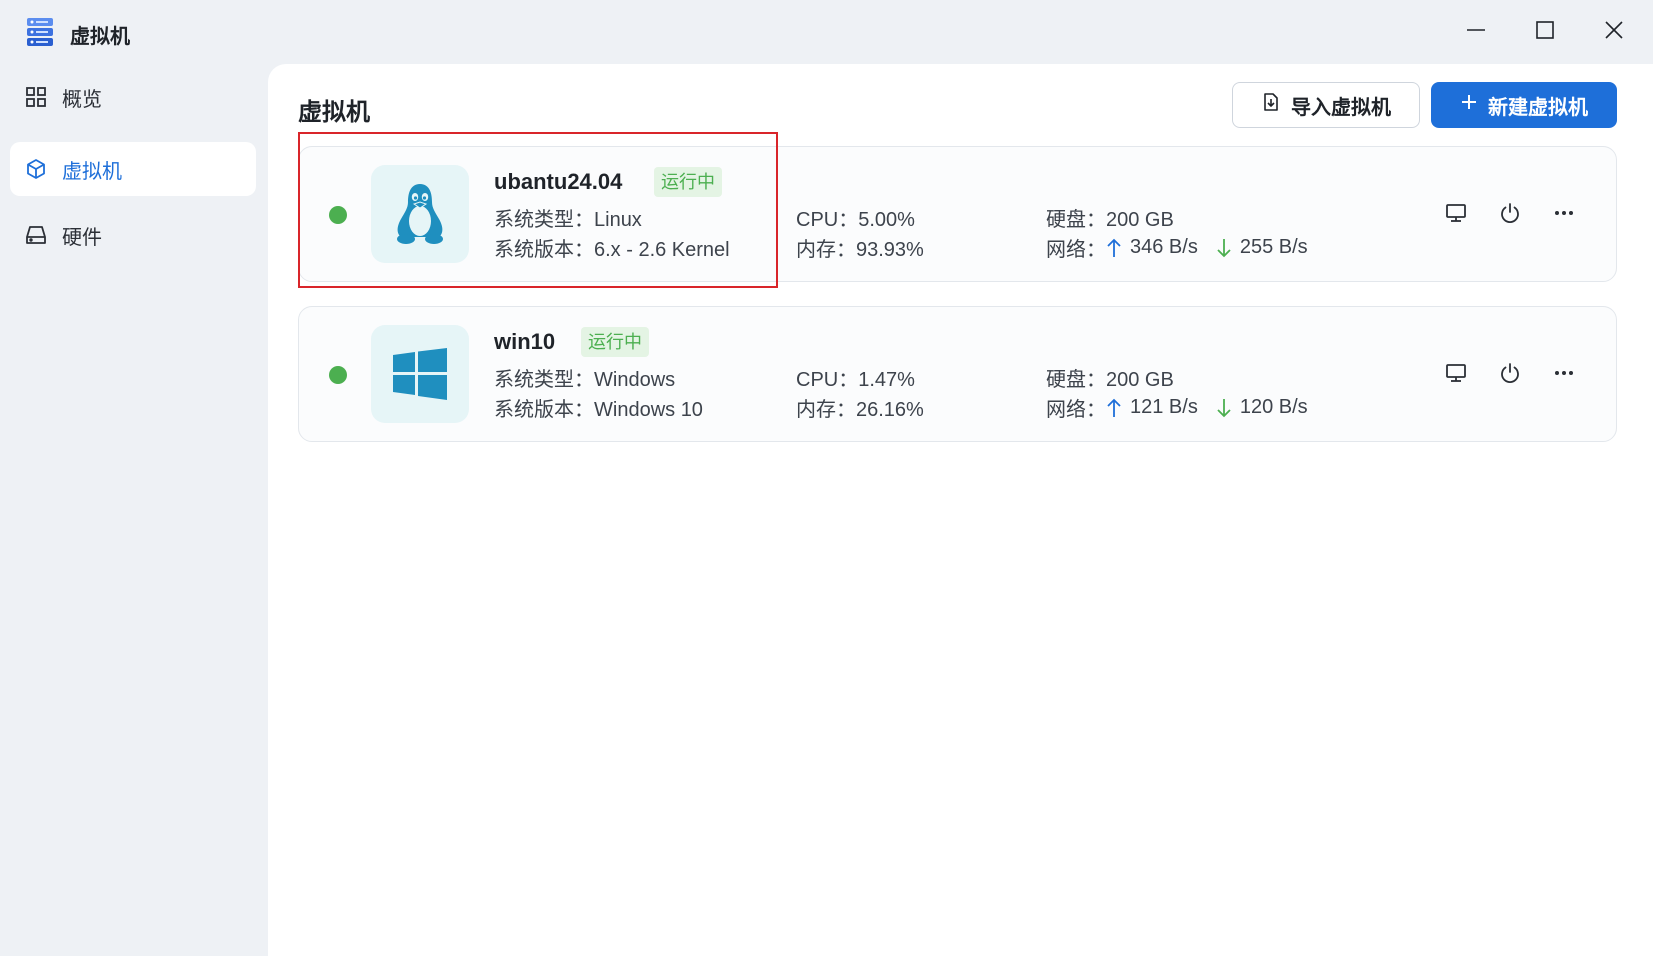 The width and height of the screenshot is (1653, 956). I want to click on cpu-usage: CPU：1.47%, so click(855, 380).